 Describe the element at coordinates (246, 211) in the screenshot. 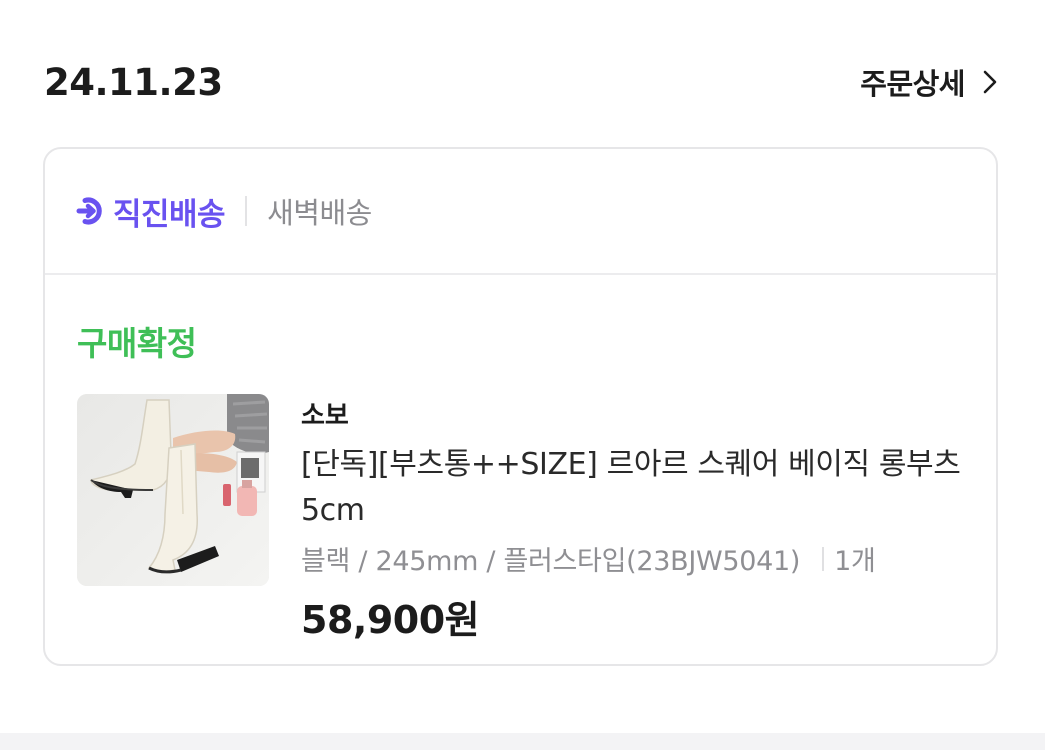

I see `delivery-divider` at that location.